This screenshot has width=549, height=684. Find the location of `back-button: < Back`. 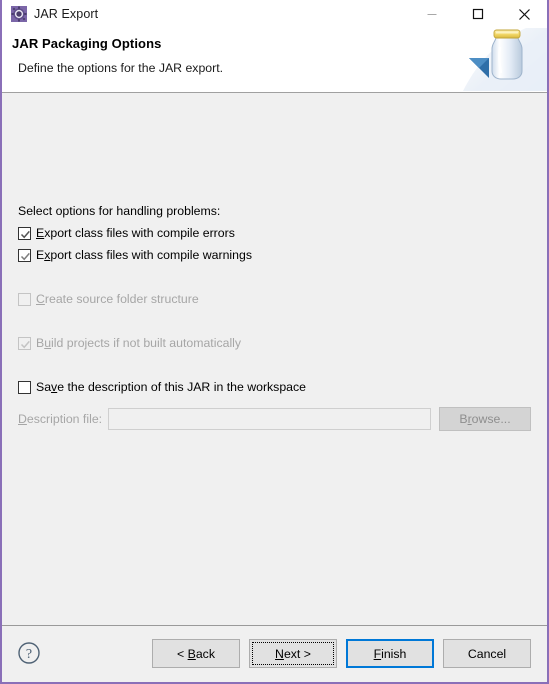

back-button: < Back is located at coordinates (196, 653).